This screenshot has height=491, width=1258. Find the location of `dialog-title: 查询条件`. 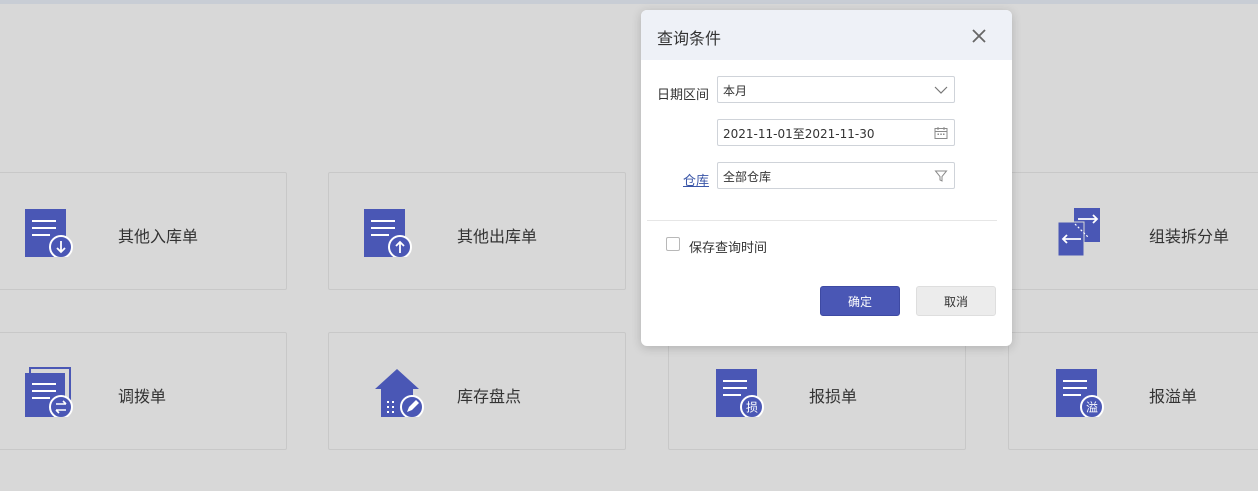

dialog-title: 查询条件 is located at coordinates (689, 38).